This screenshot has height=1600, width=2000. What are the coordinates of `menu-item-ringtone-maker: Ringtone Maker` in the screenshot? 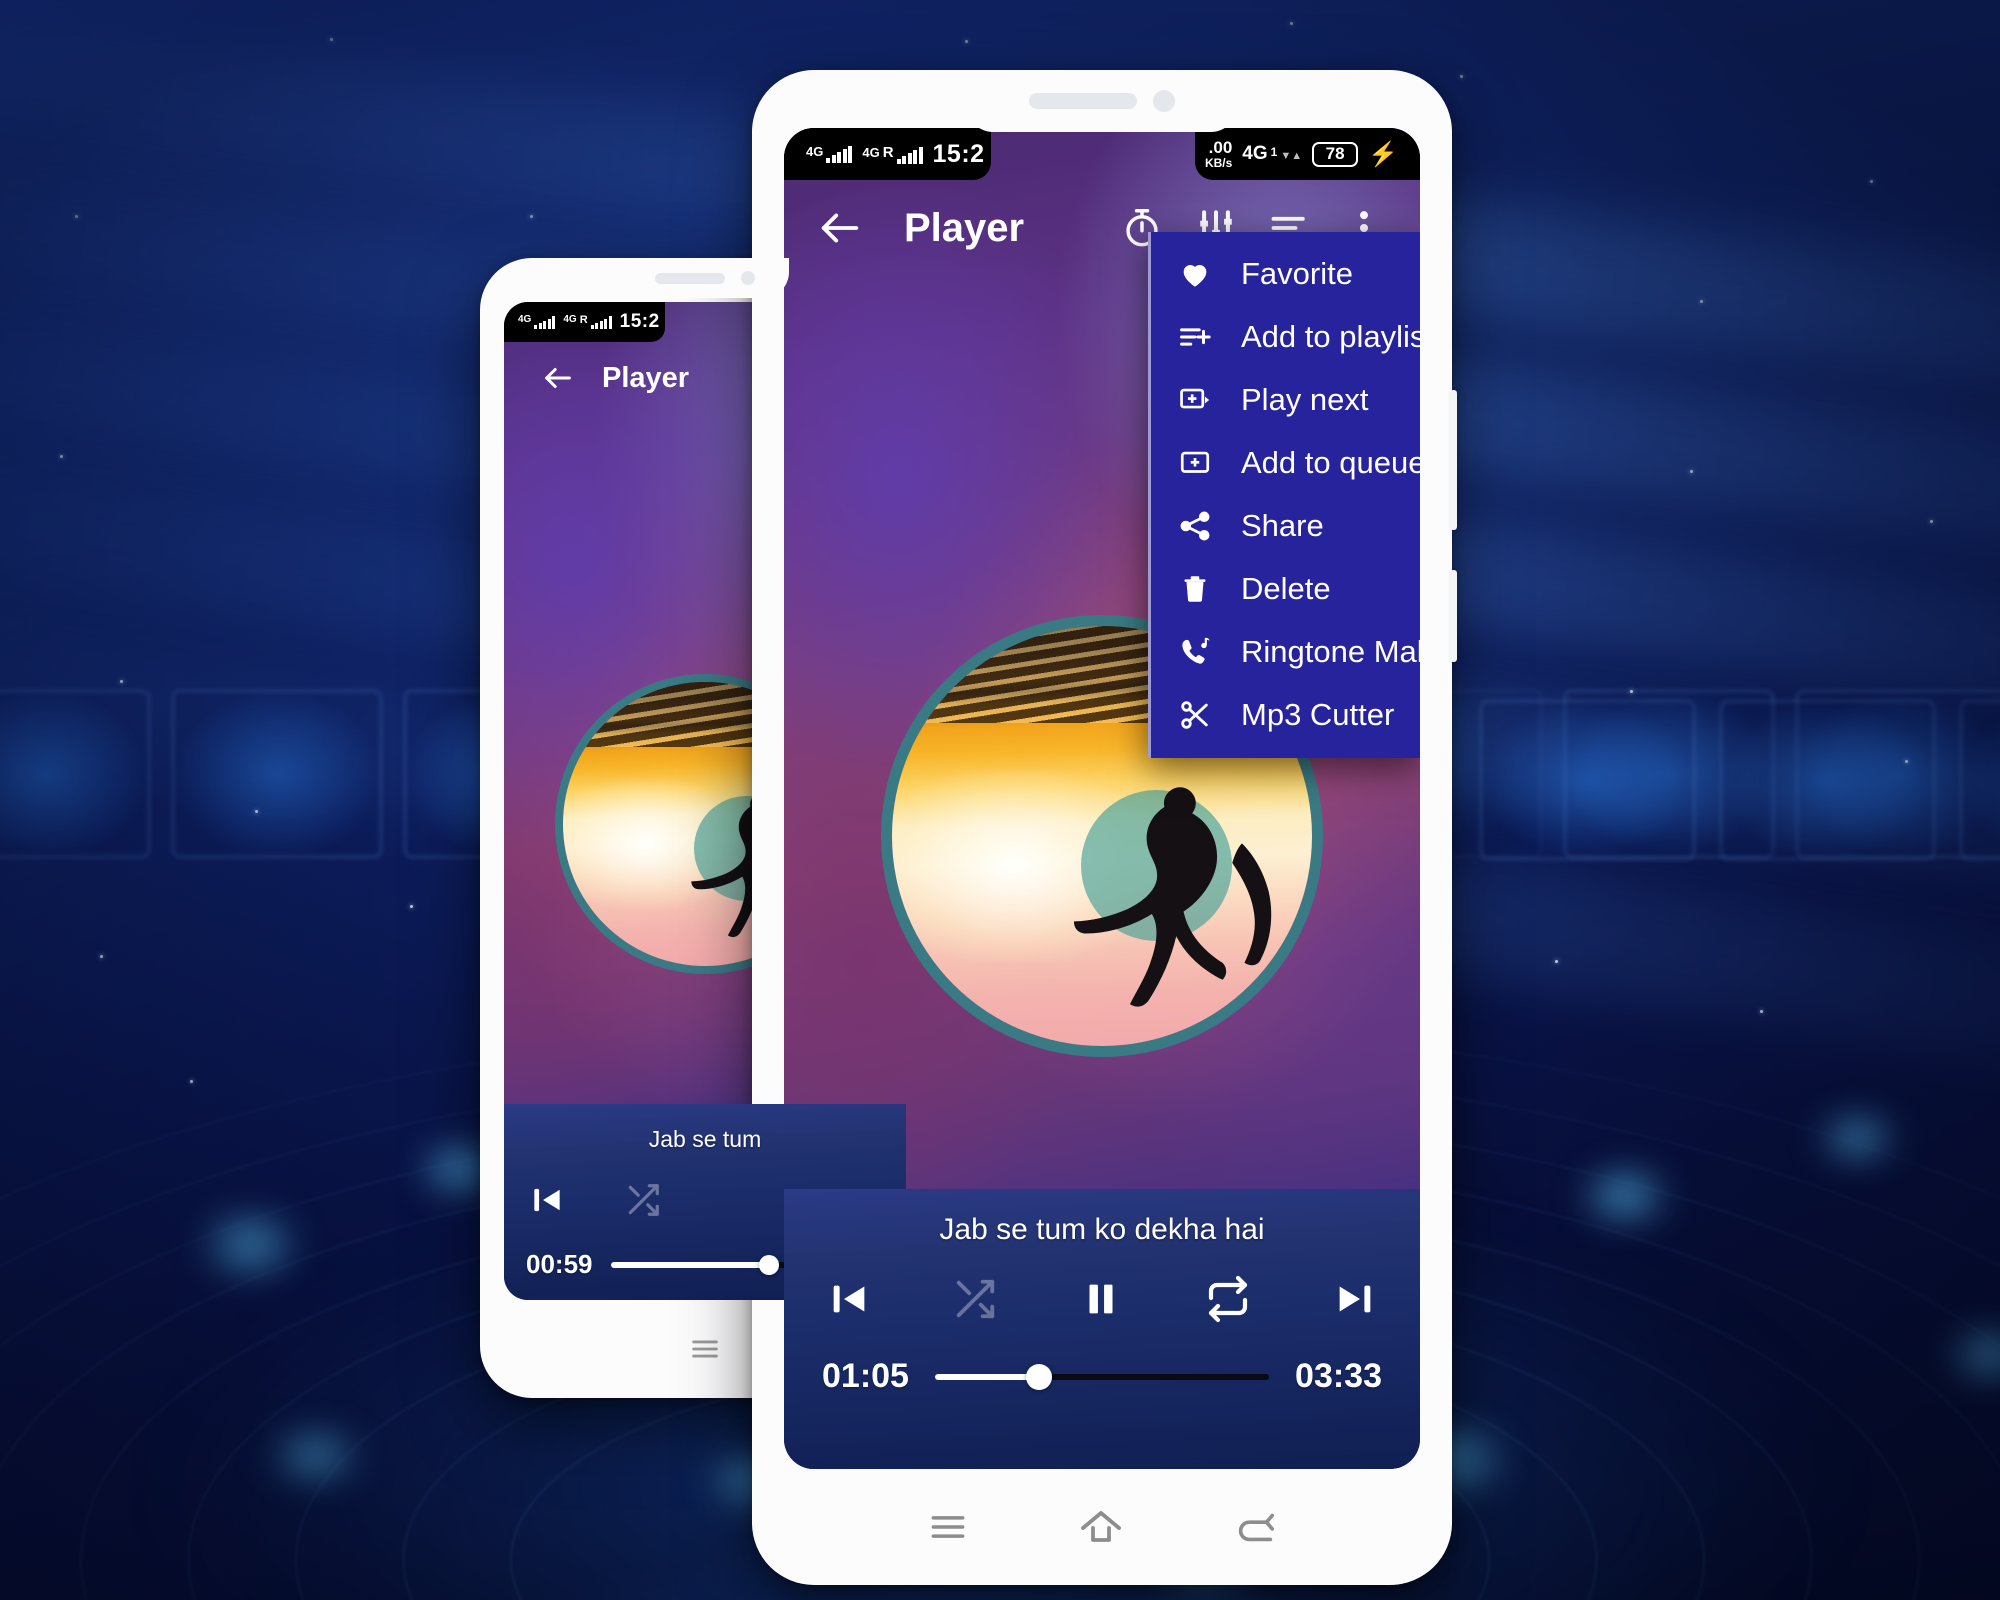 It's located at (1285, 651).